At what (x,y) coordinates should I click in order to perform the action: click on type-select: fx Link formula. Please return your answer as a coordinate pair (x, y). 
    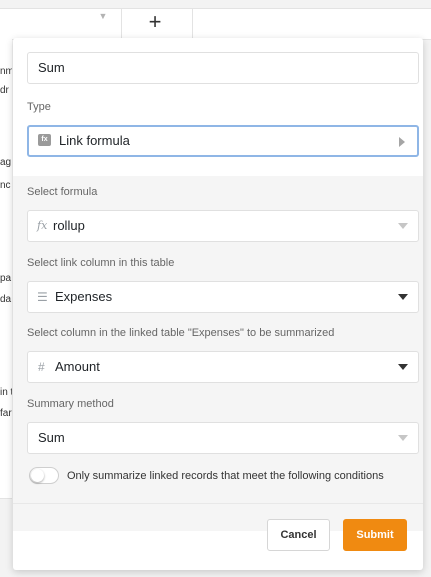
    Looking at the image, I should click on (223, 141).